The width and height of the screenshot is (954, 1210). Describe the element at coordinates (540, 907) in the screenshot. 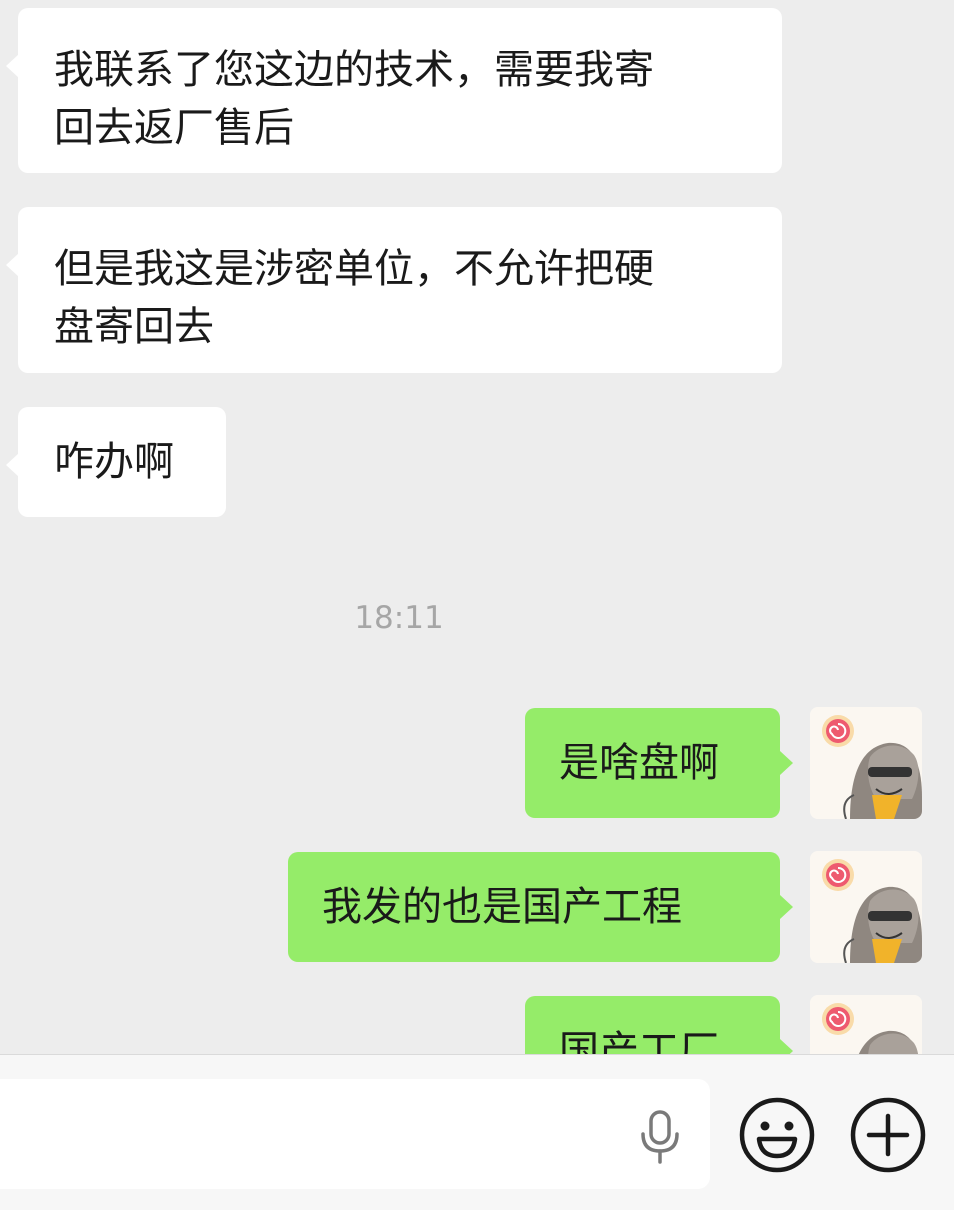

I see `message-bubble-outgoing: 我发的也是国产工程` at that location.